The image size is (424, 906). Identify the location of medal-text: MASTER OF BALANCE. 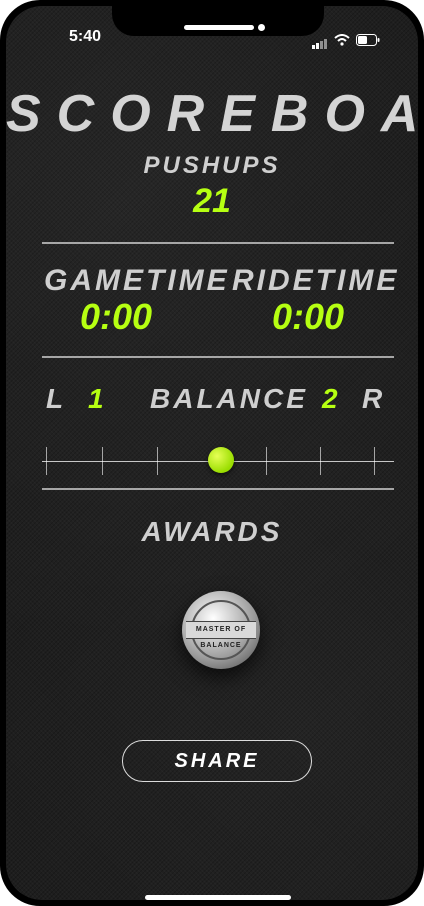
(221, 637).